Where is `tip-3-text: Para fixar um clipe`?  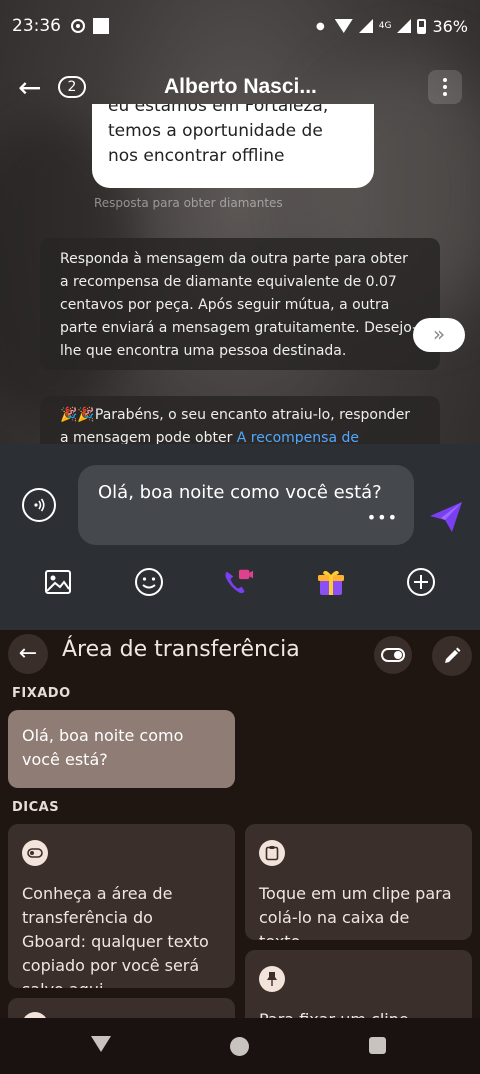
tip-3-text: Para fixar um clipe is located at coordinates (358, 1013).